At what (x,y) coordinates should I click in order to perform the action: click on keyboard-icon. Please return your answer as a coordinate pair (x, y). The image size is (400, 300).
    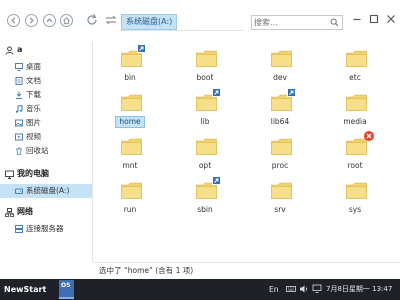
    Looking at the image, I should click on (291, 289).